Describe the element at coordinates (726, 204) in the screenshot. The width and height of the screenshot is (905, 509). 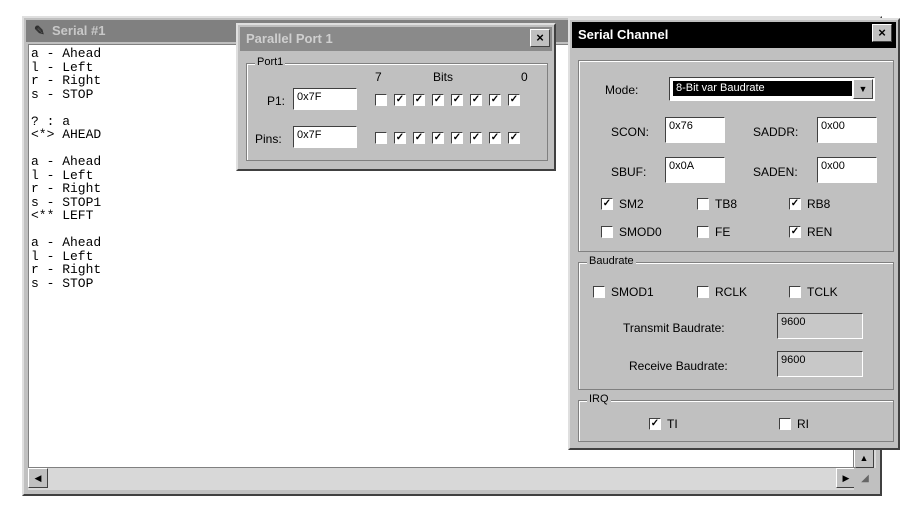
I see `checkbox-label: TB8` at that location.